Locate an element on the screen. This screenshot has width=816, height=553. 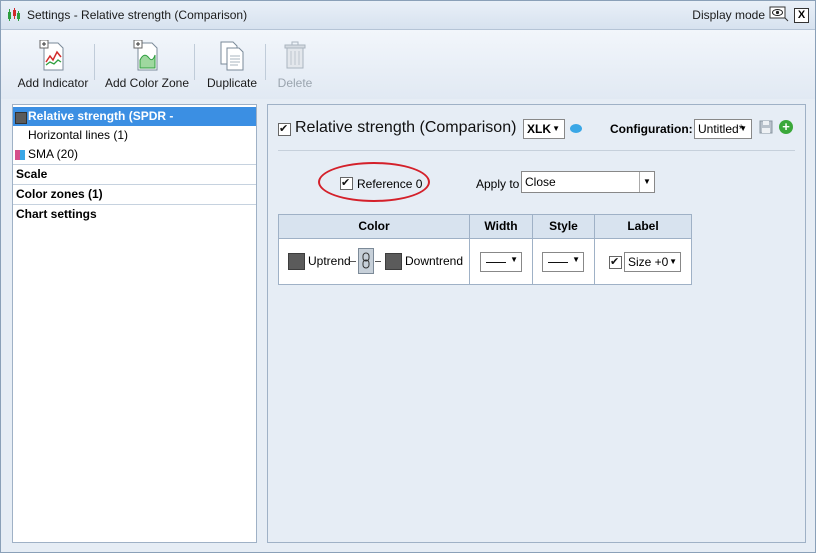
label-cell: Size +0 ▼ is located at coordinates (643, 261).